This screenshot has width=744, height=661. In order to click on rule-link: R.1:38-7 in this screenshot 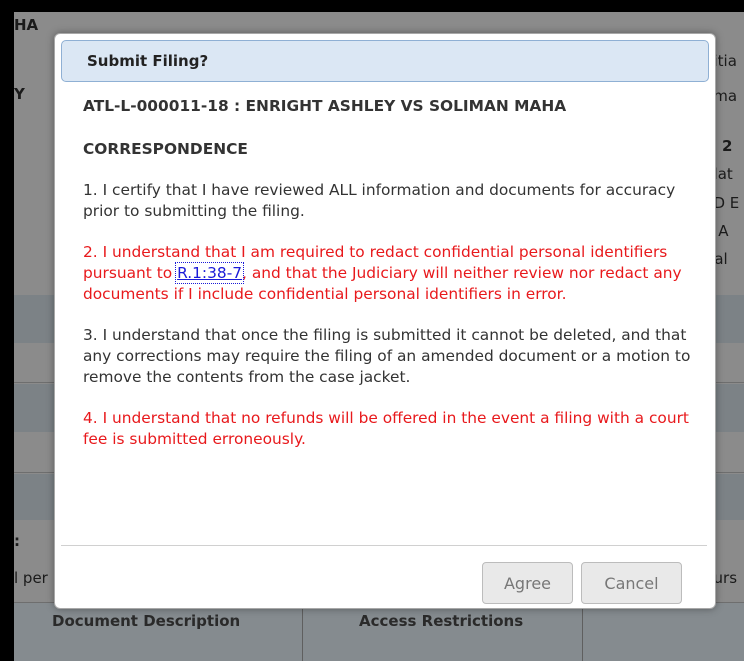, I will do `click(210, 273)`.